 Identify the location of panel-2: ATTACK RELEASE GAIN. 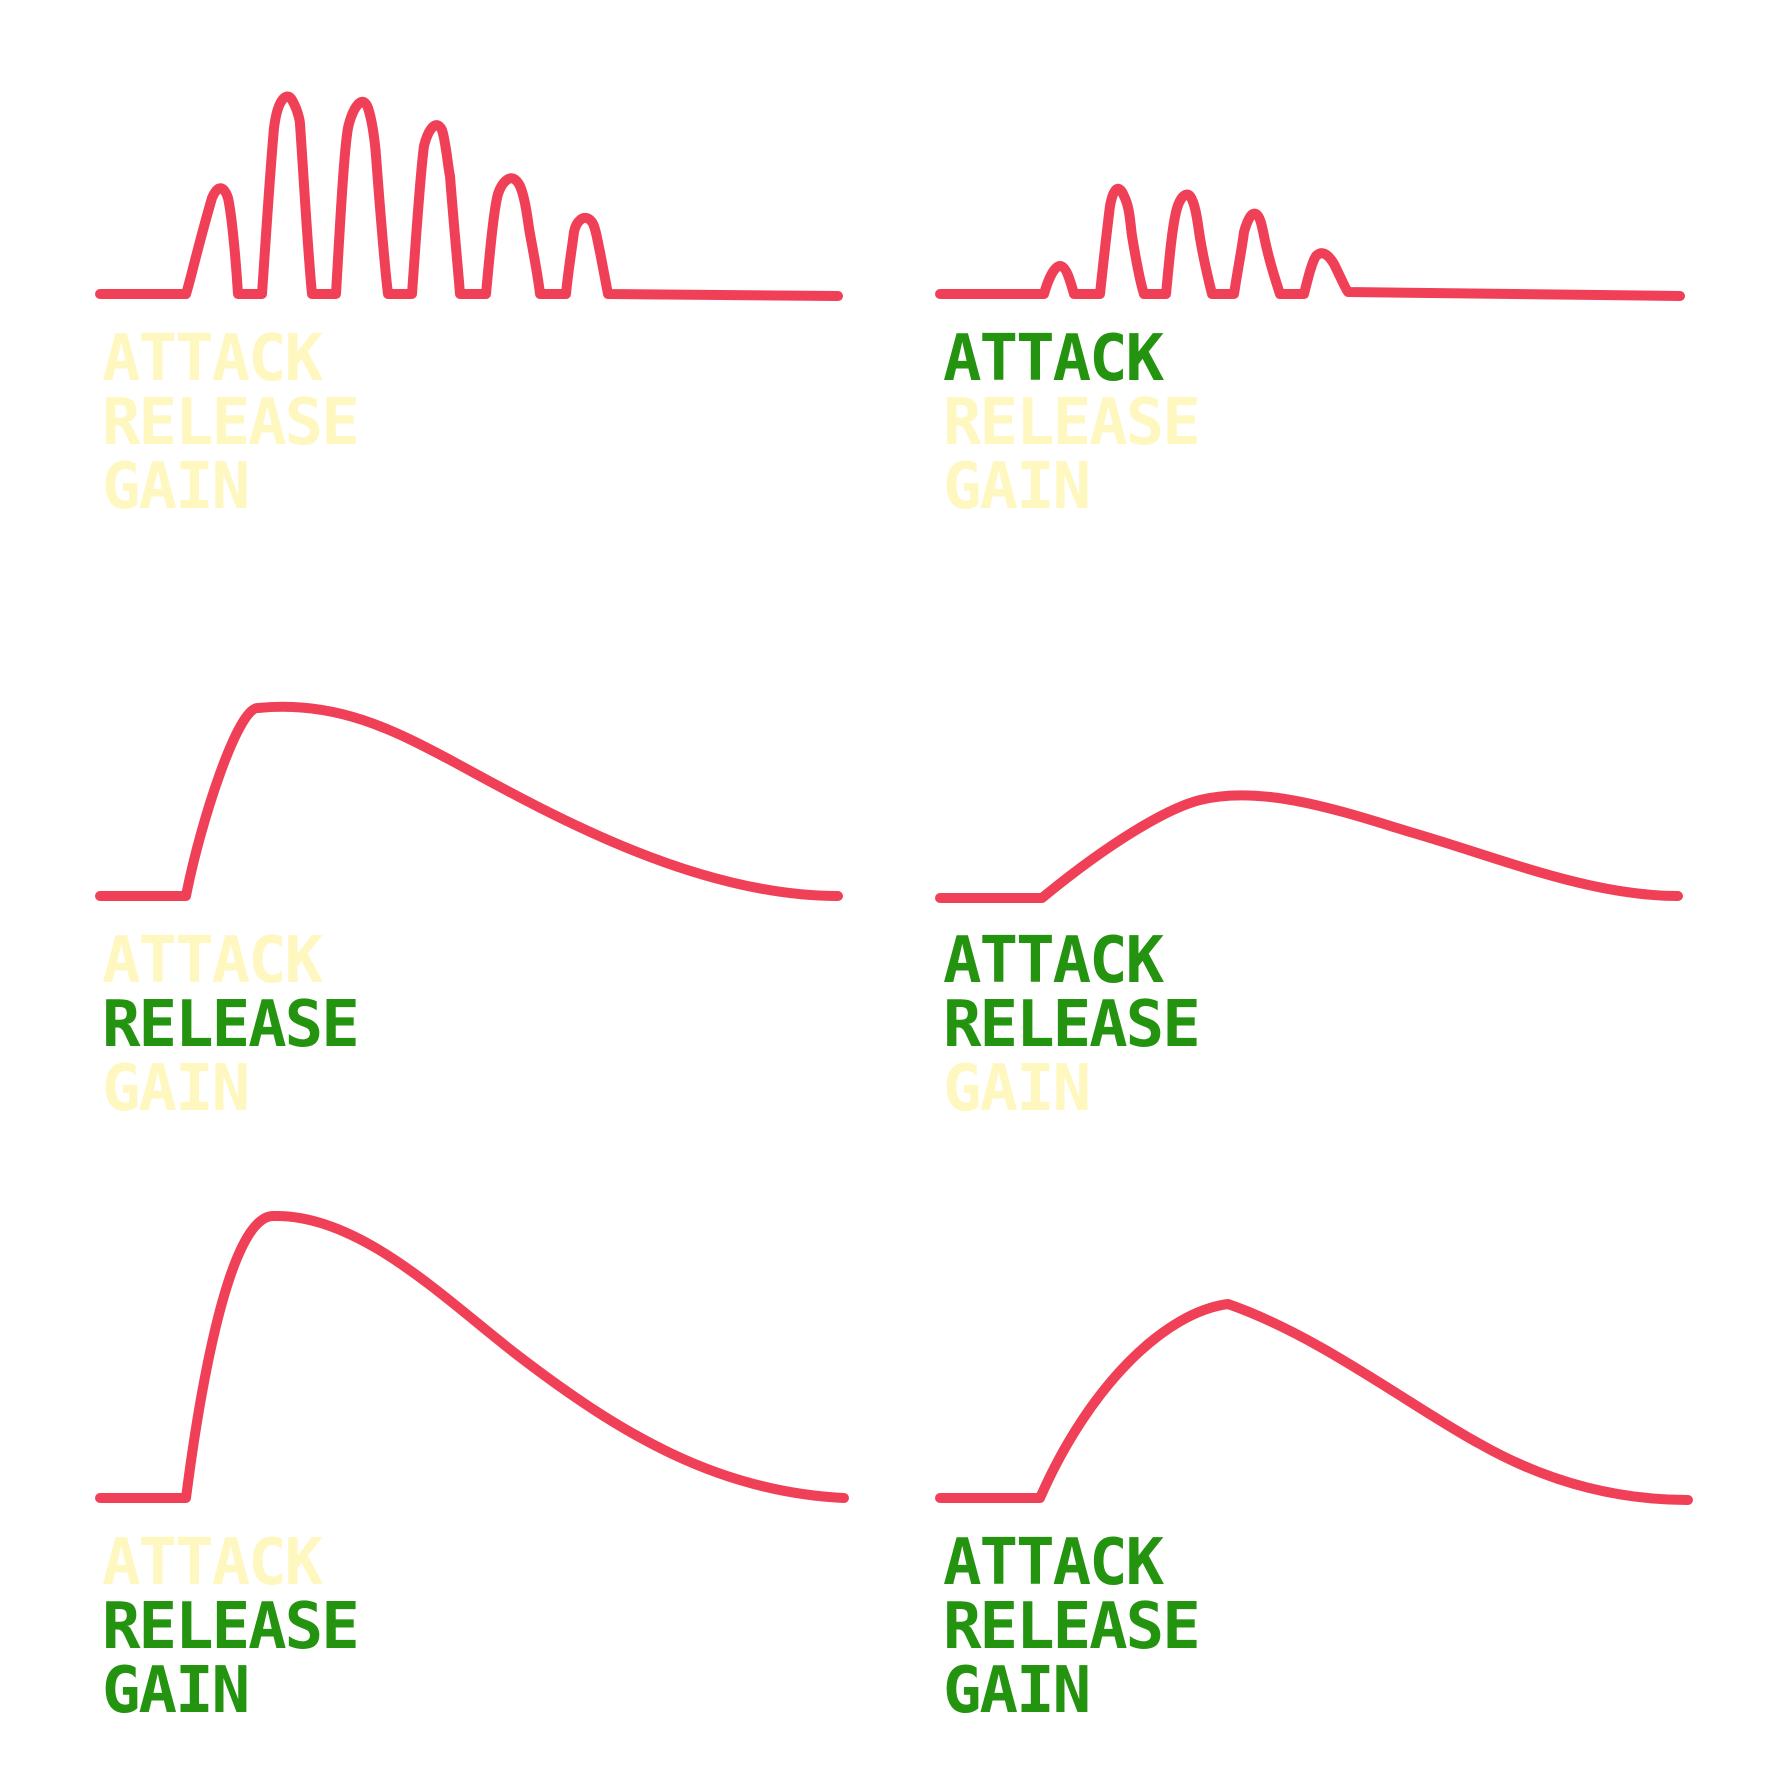
(1310, 353).